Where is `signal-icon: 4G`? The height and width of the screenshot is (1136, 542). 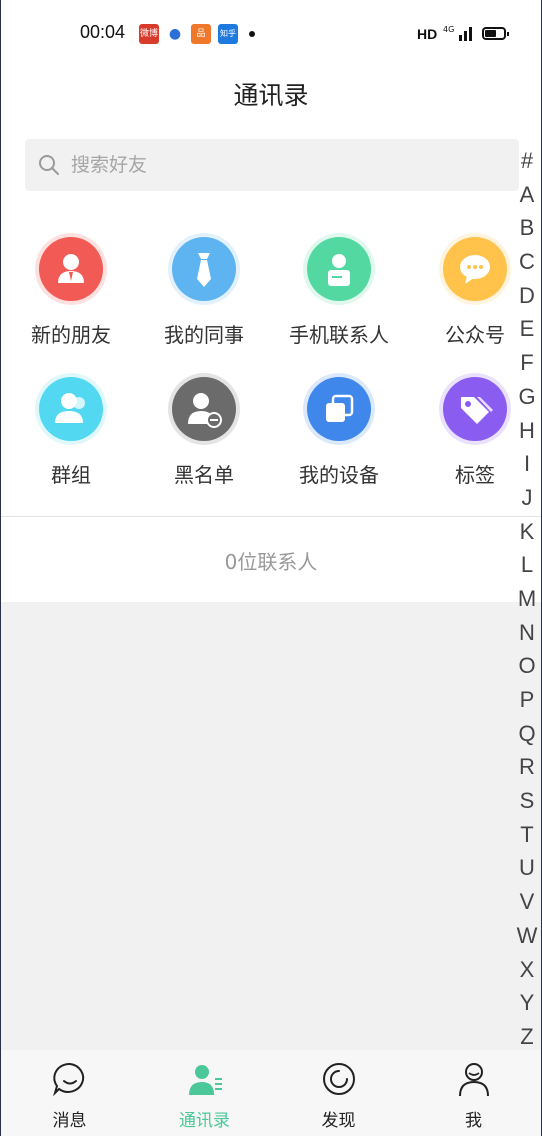 signal-icon: 4G is located at coordinates (457, 33).